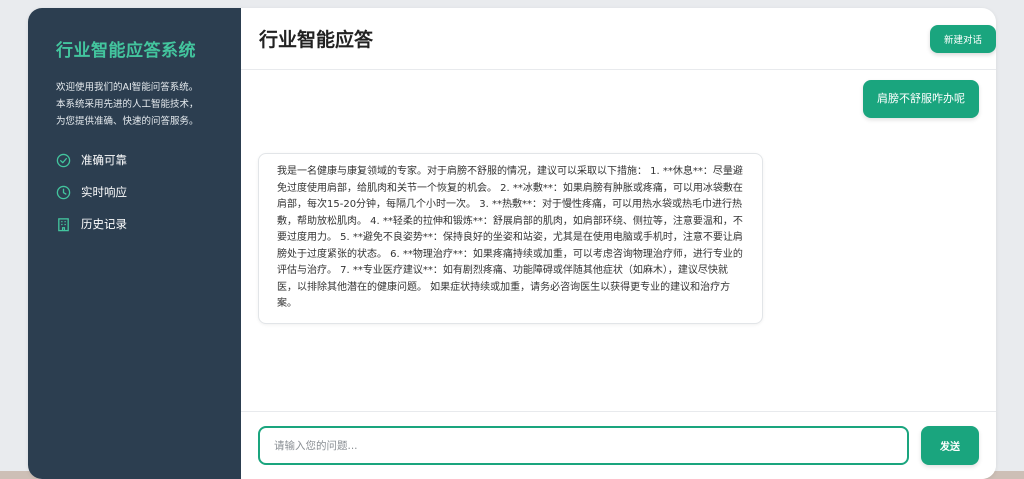  I want to click on clock-icon, so click(63, 192).